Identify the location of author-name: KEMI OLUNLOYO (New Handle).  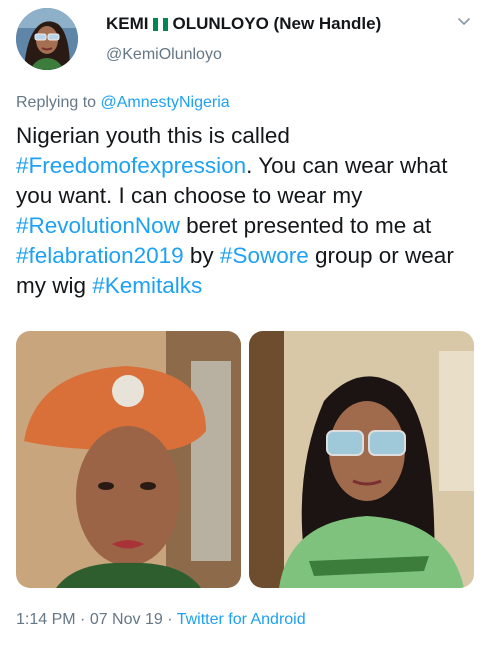
(243, 24).